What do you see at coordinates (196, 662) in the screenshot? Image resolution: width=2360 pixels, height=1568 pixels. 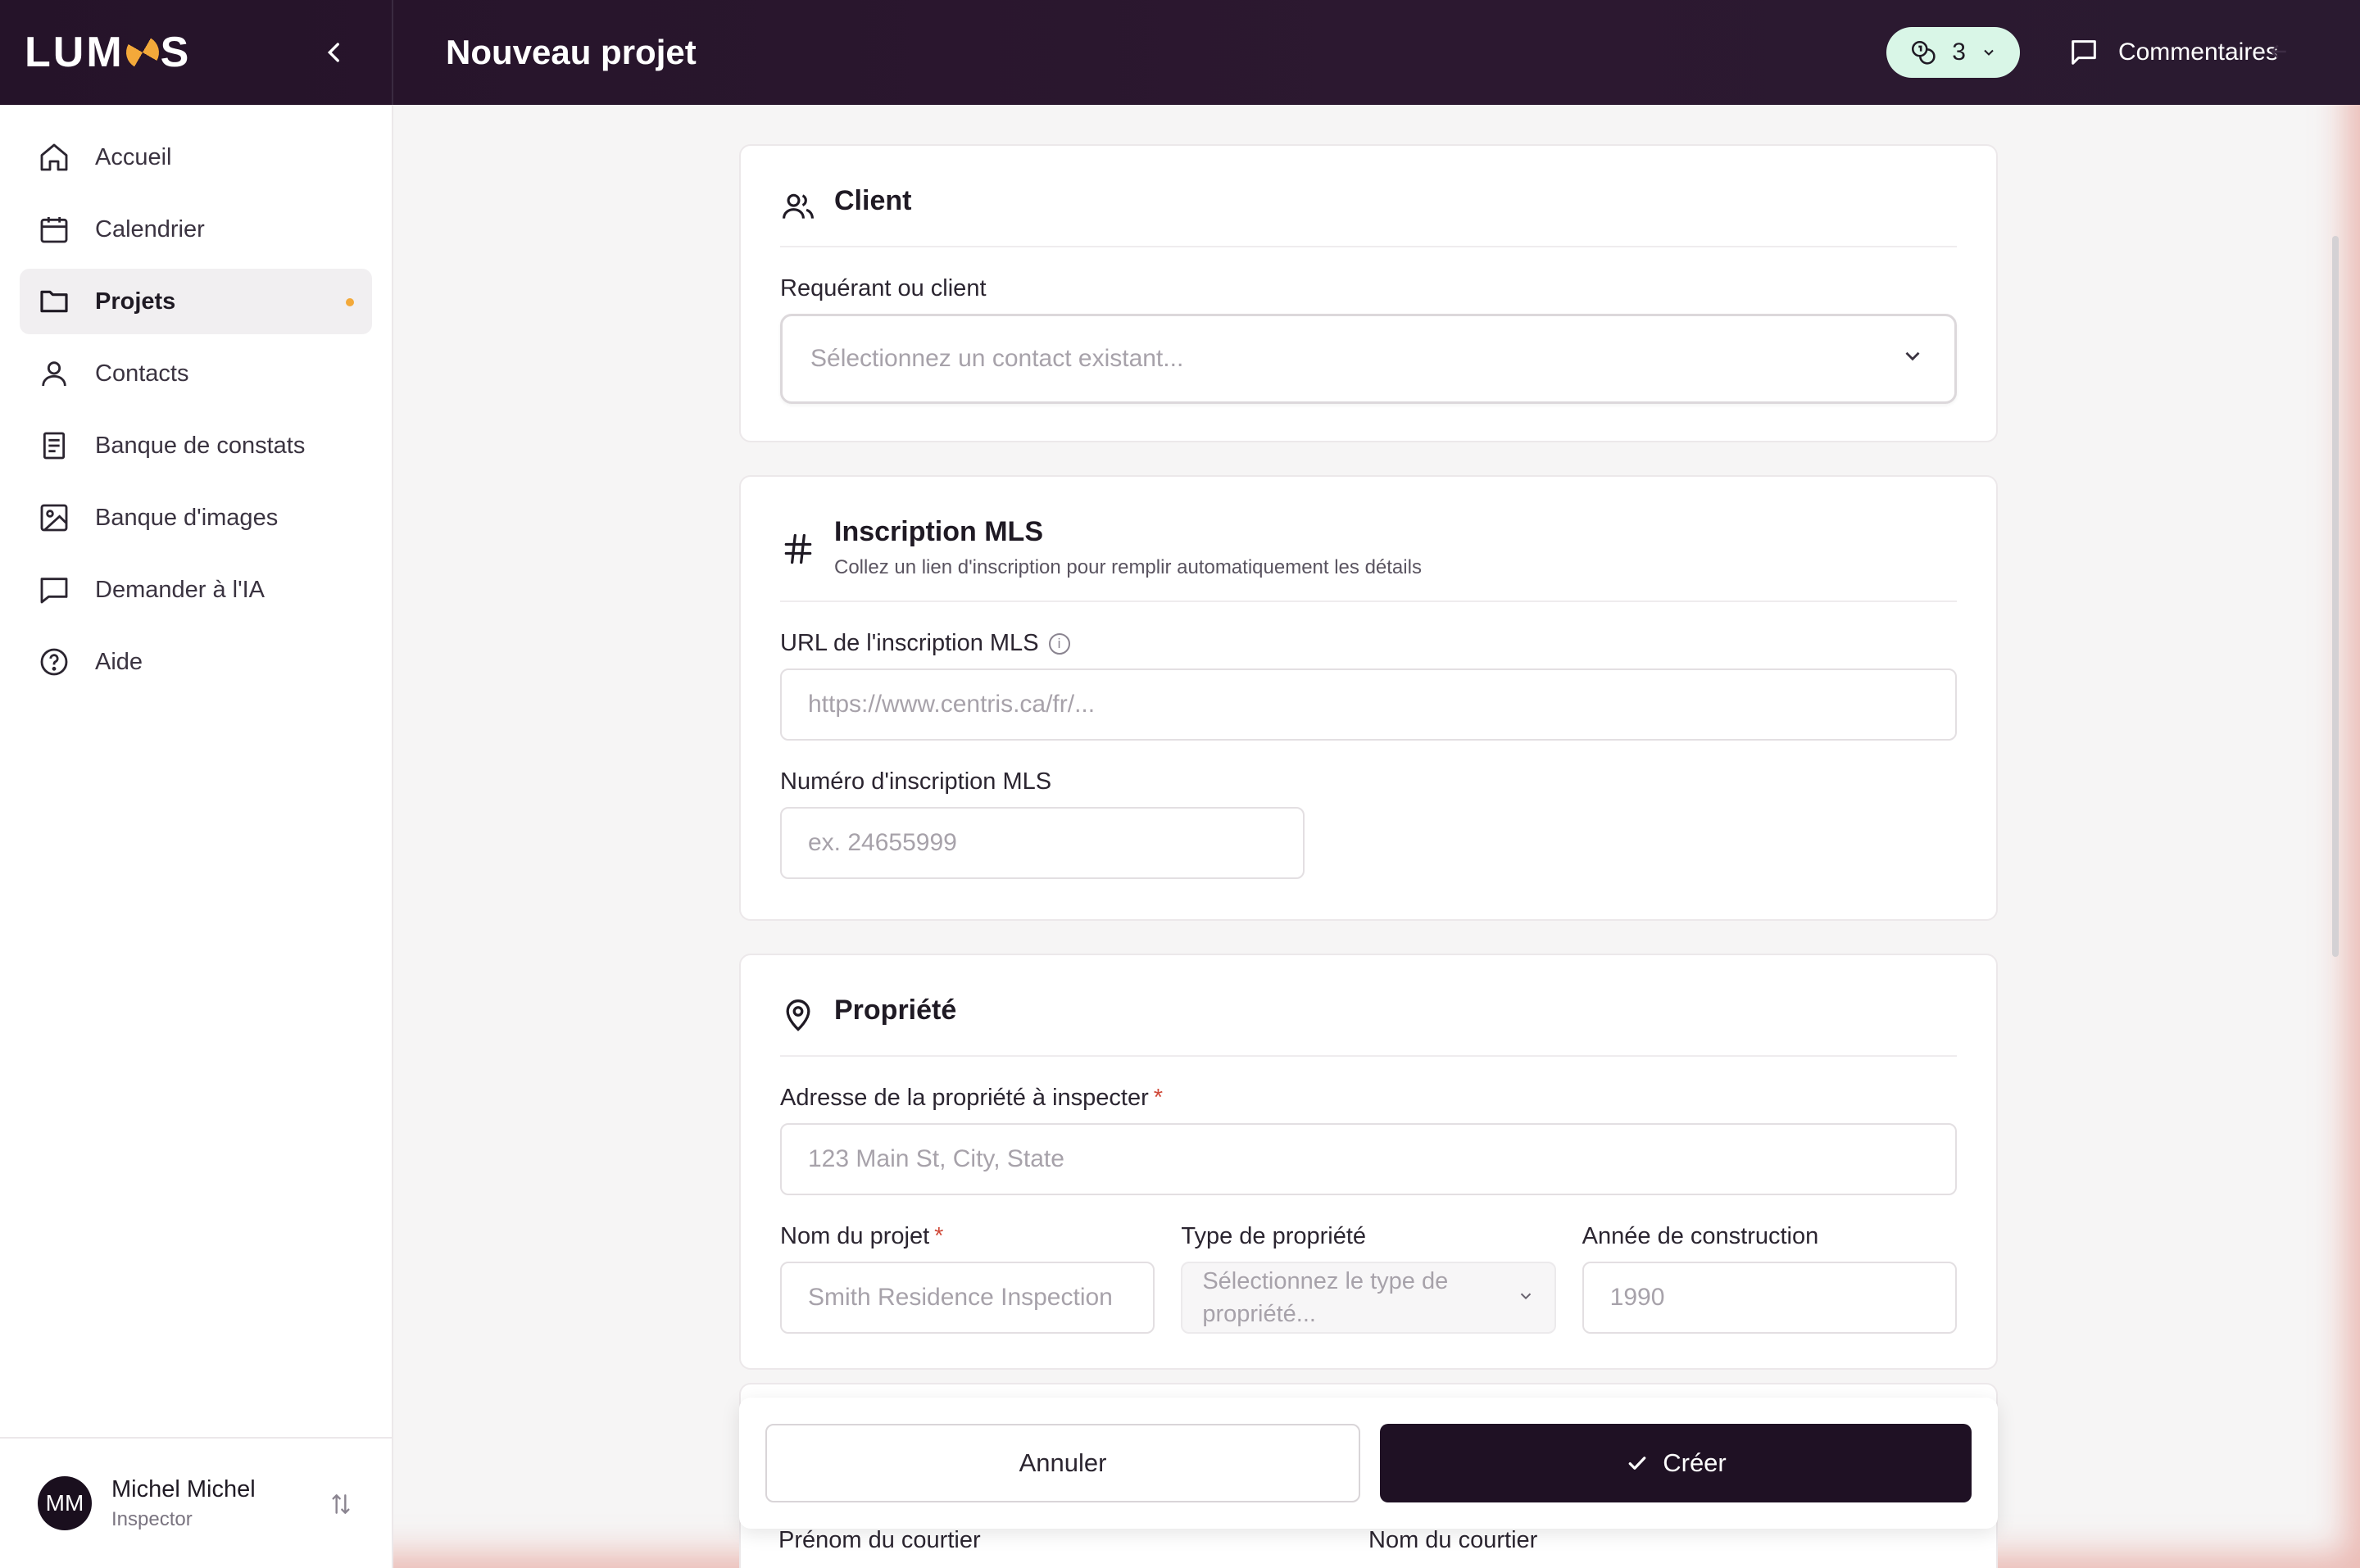 I see `sidebar-item-aide: Aide` at bounding box center [196, 662].